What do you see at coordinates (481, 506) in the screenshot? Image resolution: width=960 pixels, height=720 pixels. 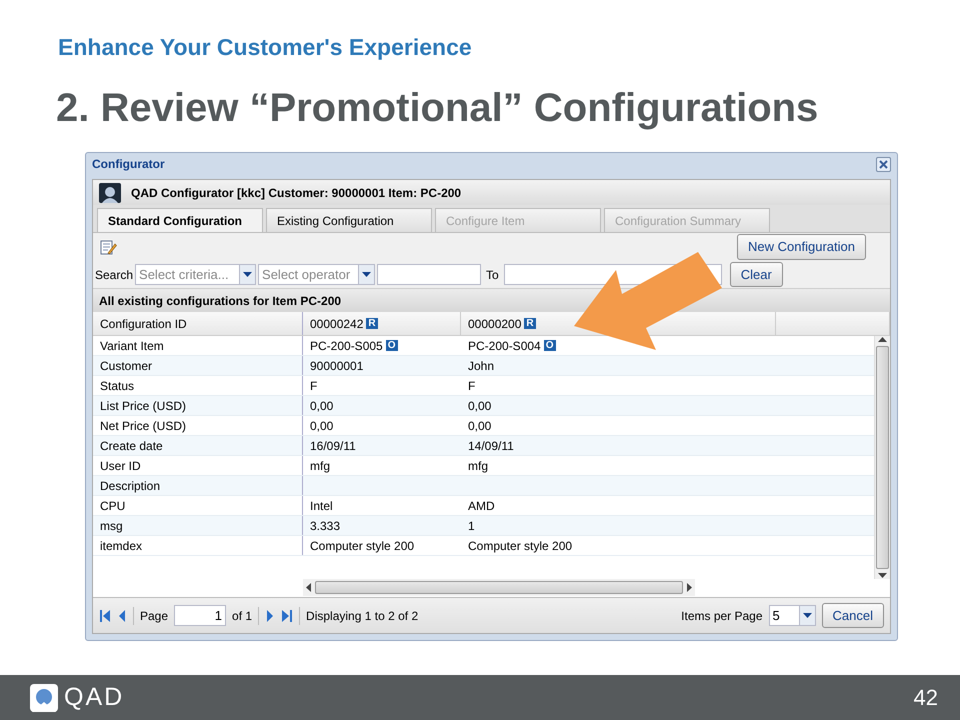 I see `table-cell-text: AMD` at bounding box center [481, 506].